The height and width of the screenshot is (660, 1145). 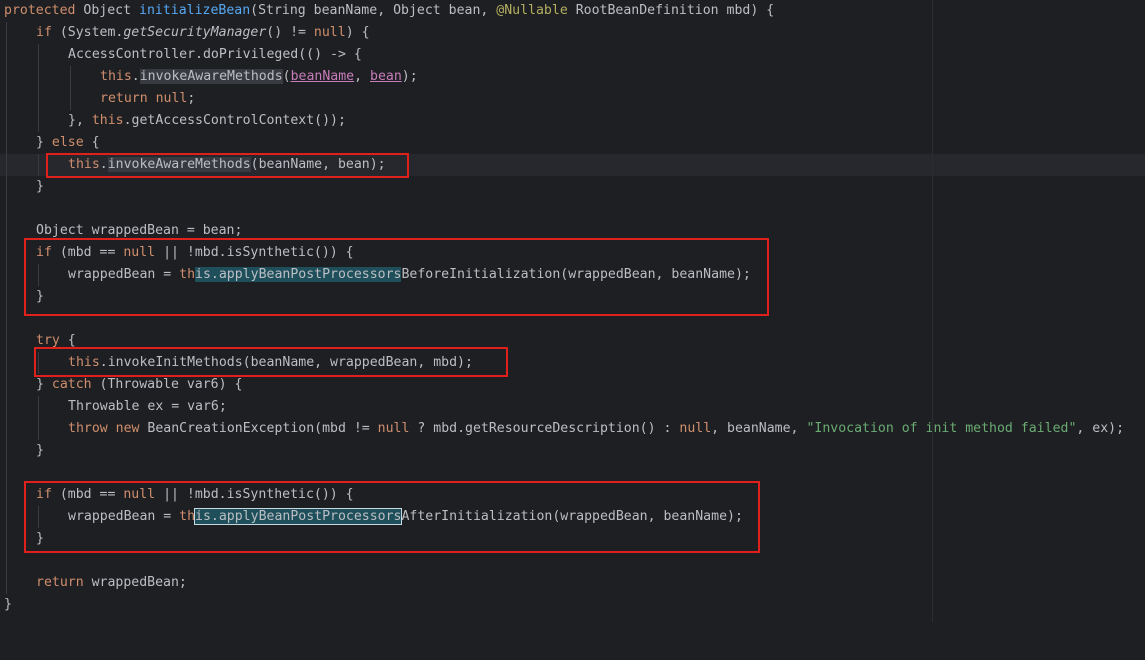 What do you see at coordinates (191, 98) in the screenshot?
I see `code-token: ;` at bounding box center [191, 98].